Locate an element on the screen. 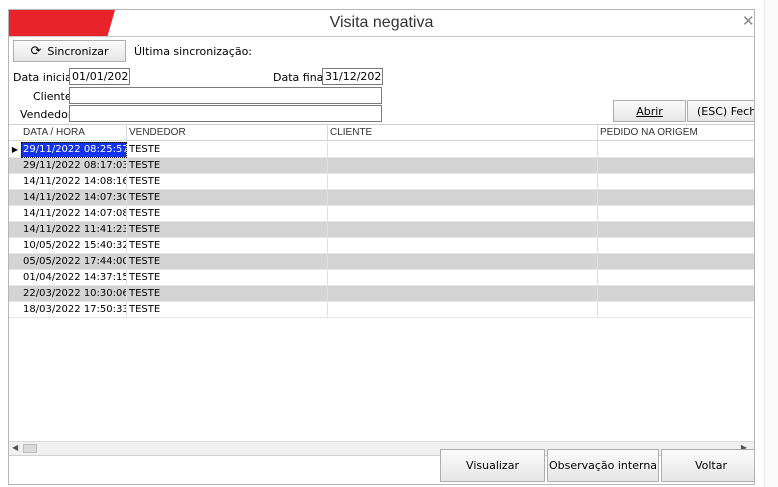  voltar-label: Voltar is located at coordinates (711, 465).